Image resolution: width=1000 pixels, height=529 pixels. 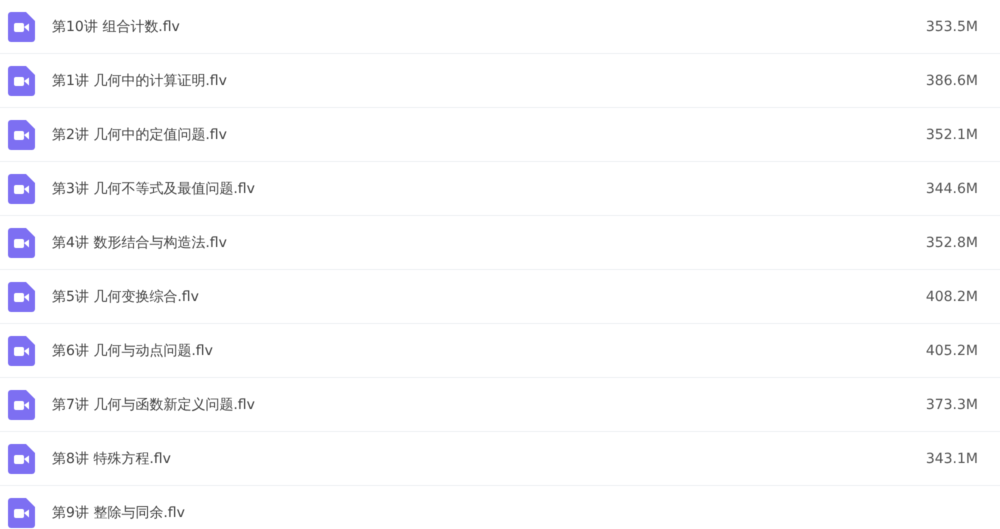 I want to click on file-size: 386.6M, so click(x=952, y=80).